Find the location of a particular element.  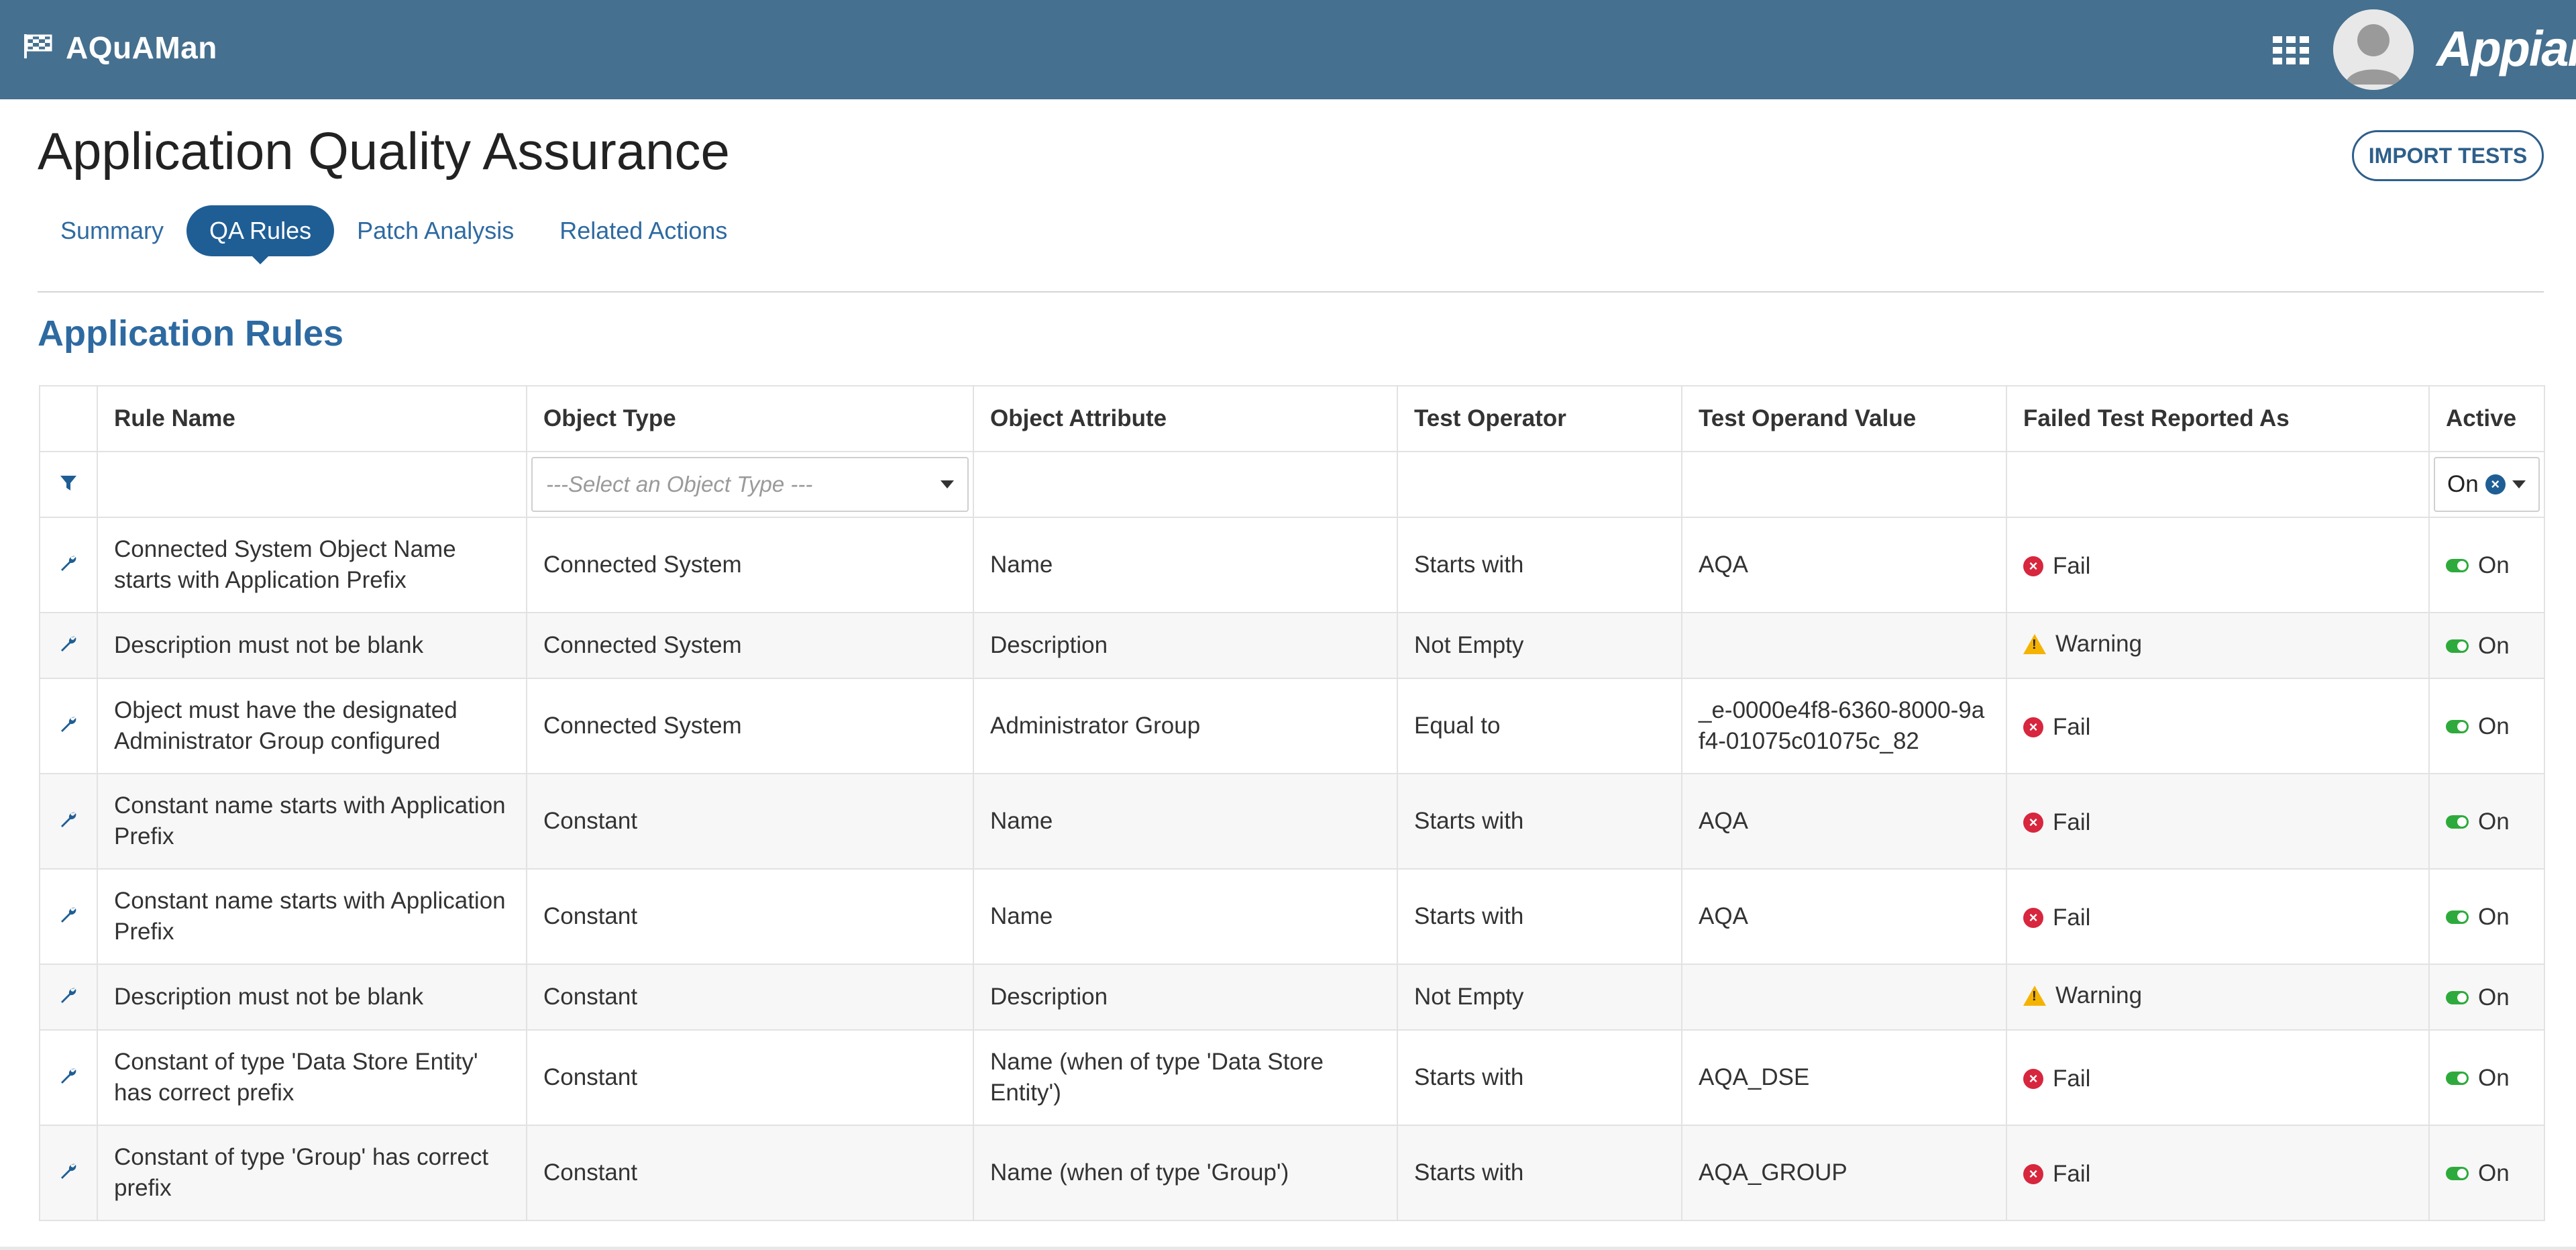

filter-row: ---Select an Object Type --- On × is located at coordinates (1292, 484).